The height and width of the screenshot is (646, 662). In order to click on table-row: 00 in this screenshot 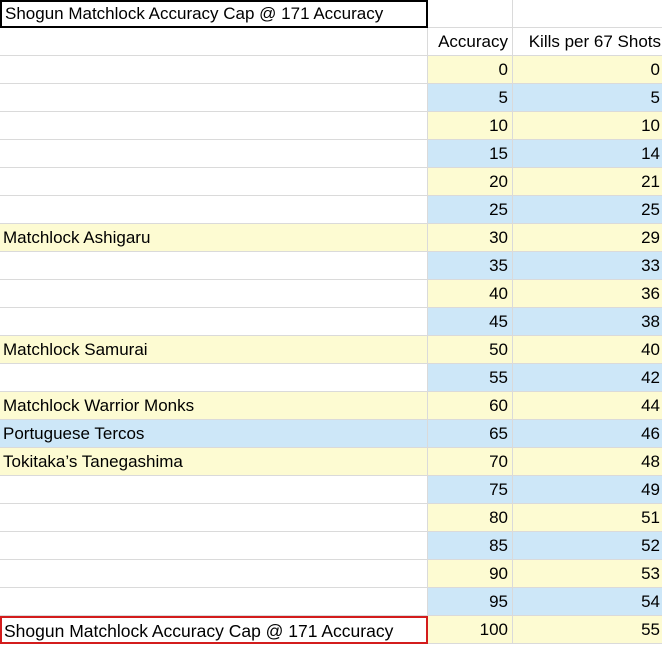, I will do `click(331, 70)`.